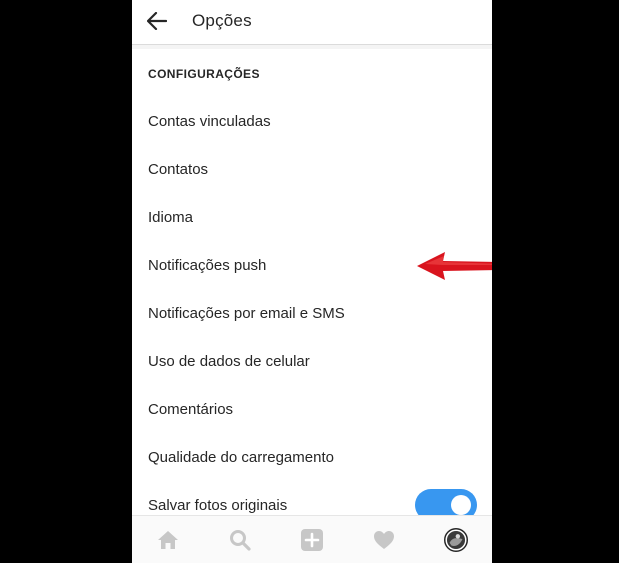 Image resolution: width=619 pixels, height=563 pixels. Describe the element at coordinates (222, 20) in the screenshot. I see `page-title: Opções` at that location.